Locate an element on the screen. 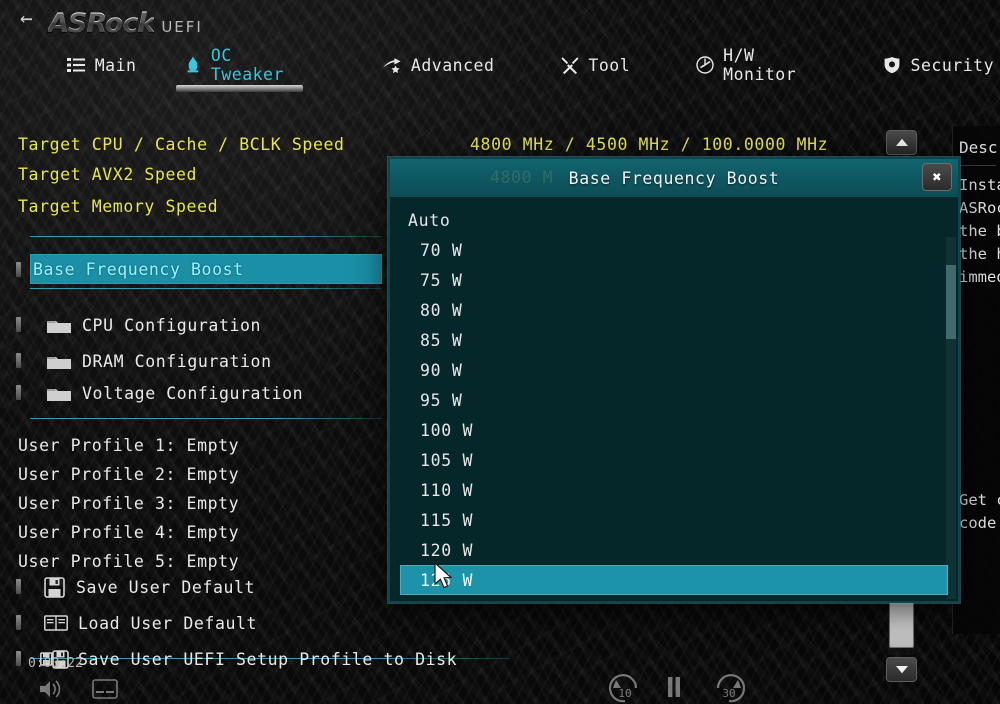 The height and width of the screenshot is (704, 1000). tab-hw-monitor-label: H/W Monitor is located at coordinates (760, 65).